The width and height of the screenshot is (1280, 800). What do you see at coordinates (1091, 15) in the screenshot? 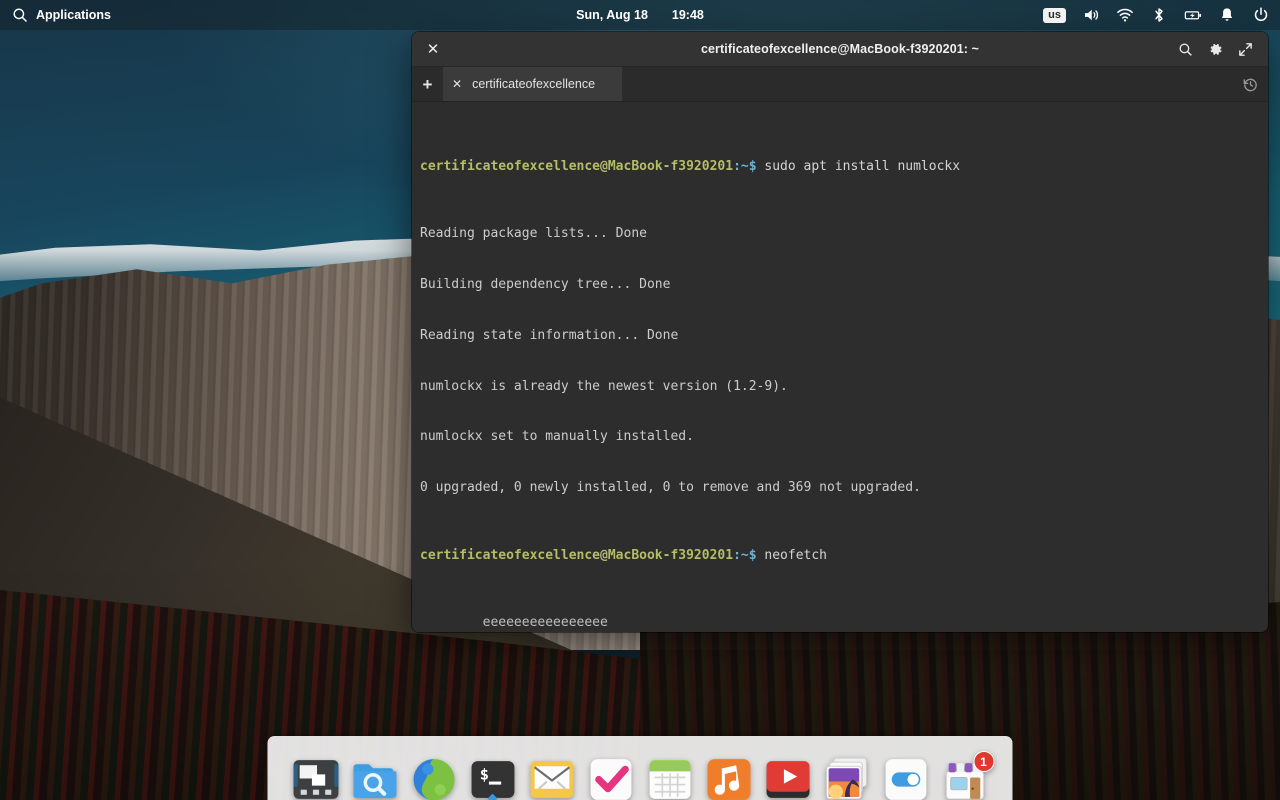
I see `volume-icon` at bounding box center [1091, 15].